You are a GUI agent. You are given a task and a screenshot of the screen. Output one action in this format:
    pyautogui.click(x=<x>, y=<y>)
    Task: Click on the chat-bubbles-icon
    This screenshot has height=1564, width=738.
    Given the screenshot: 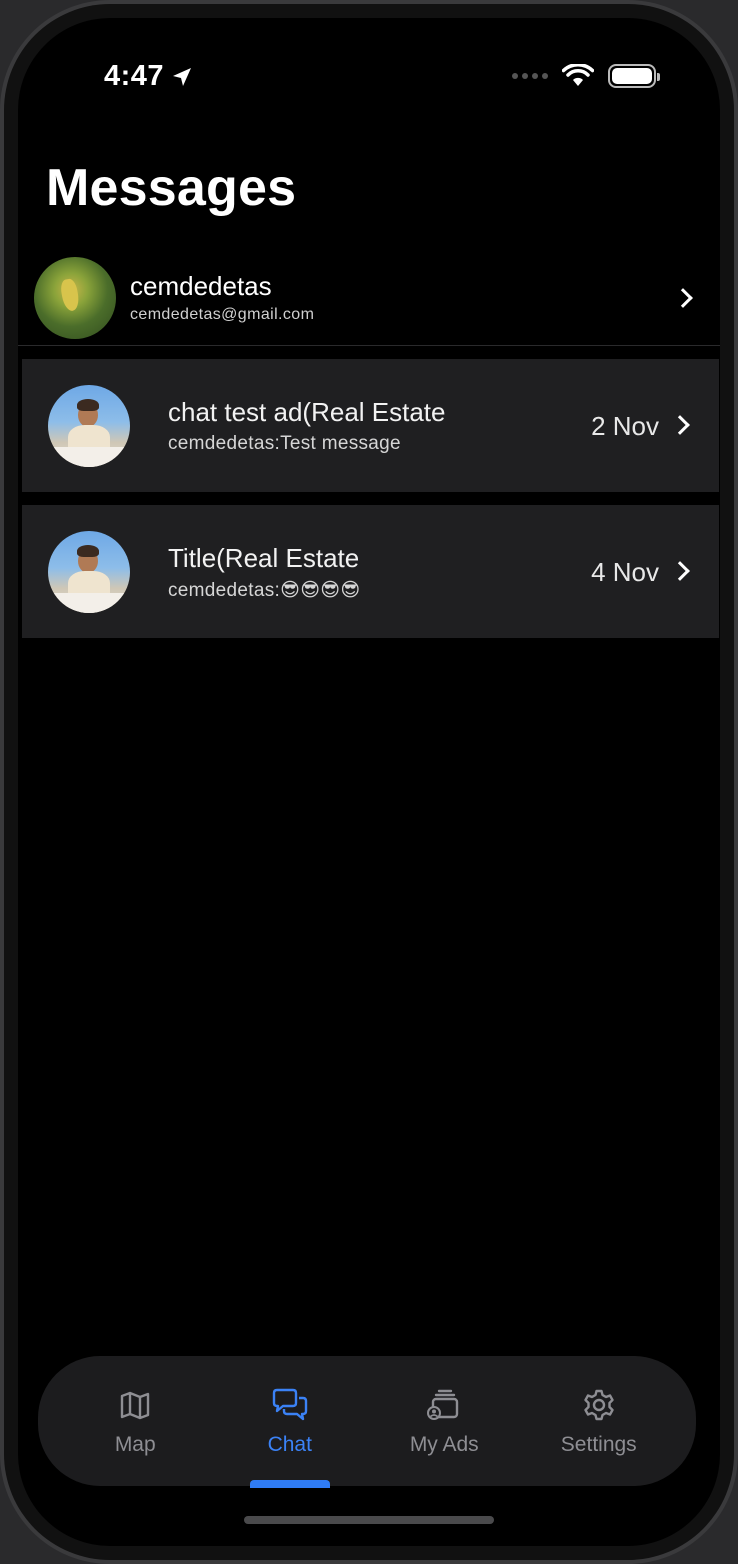 What is the action you would take?
    pyautogui.click(x=289, y=1404)
    